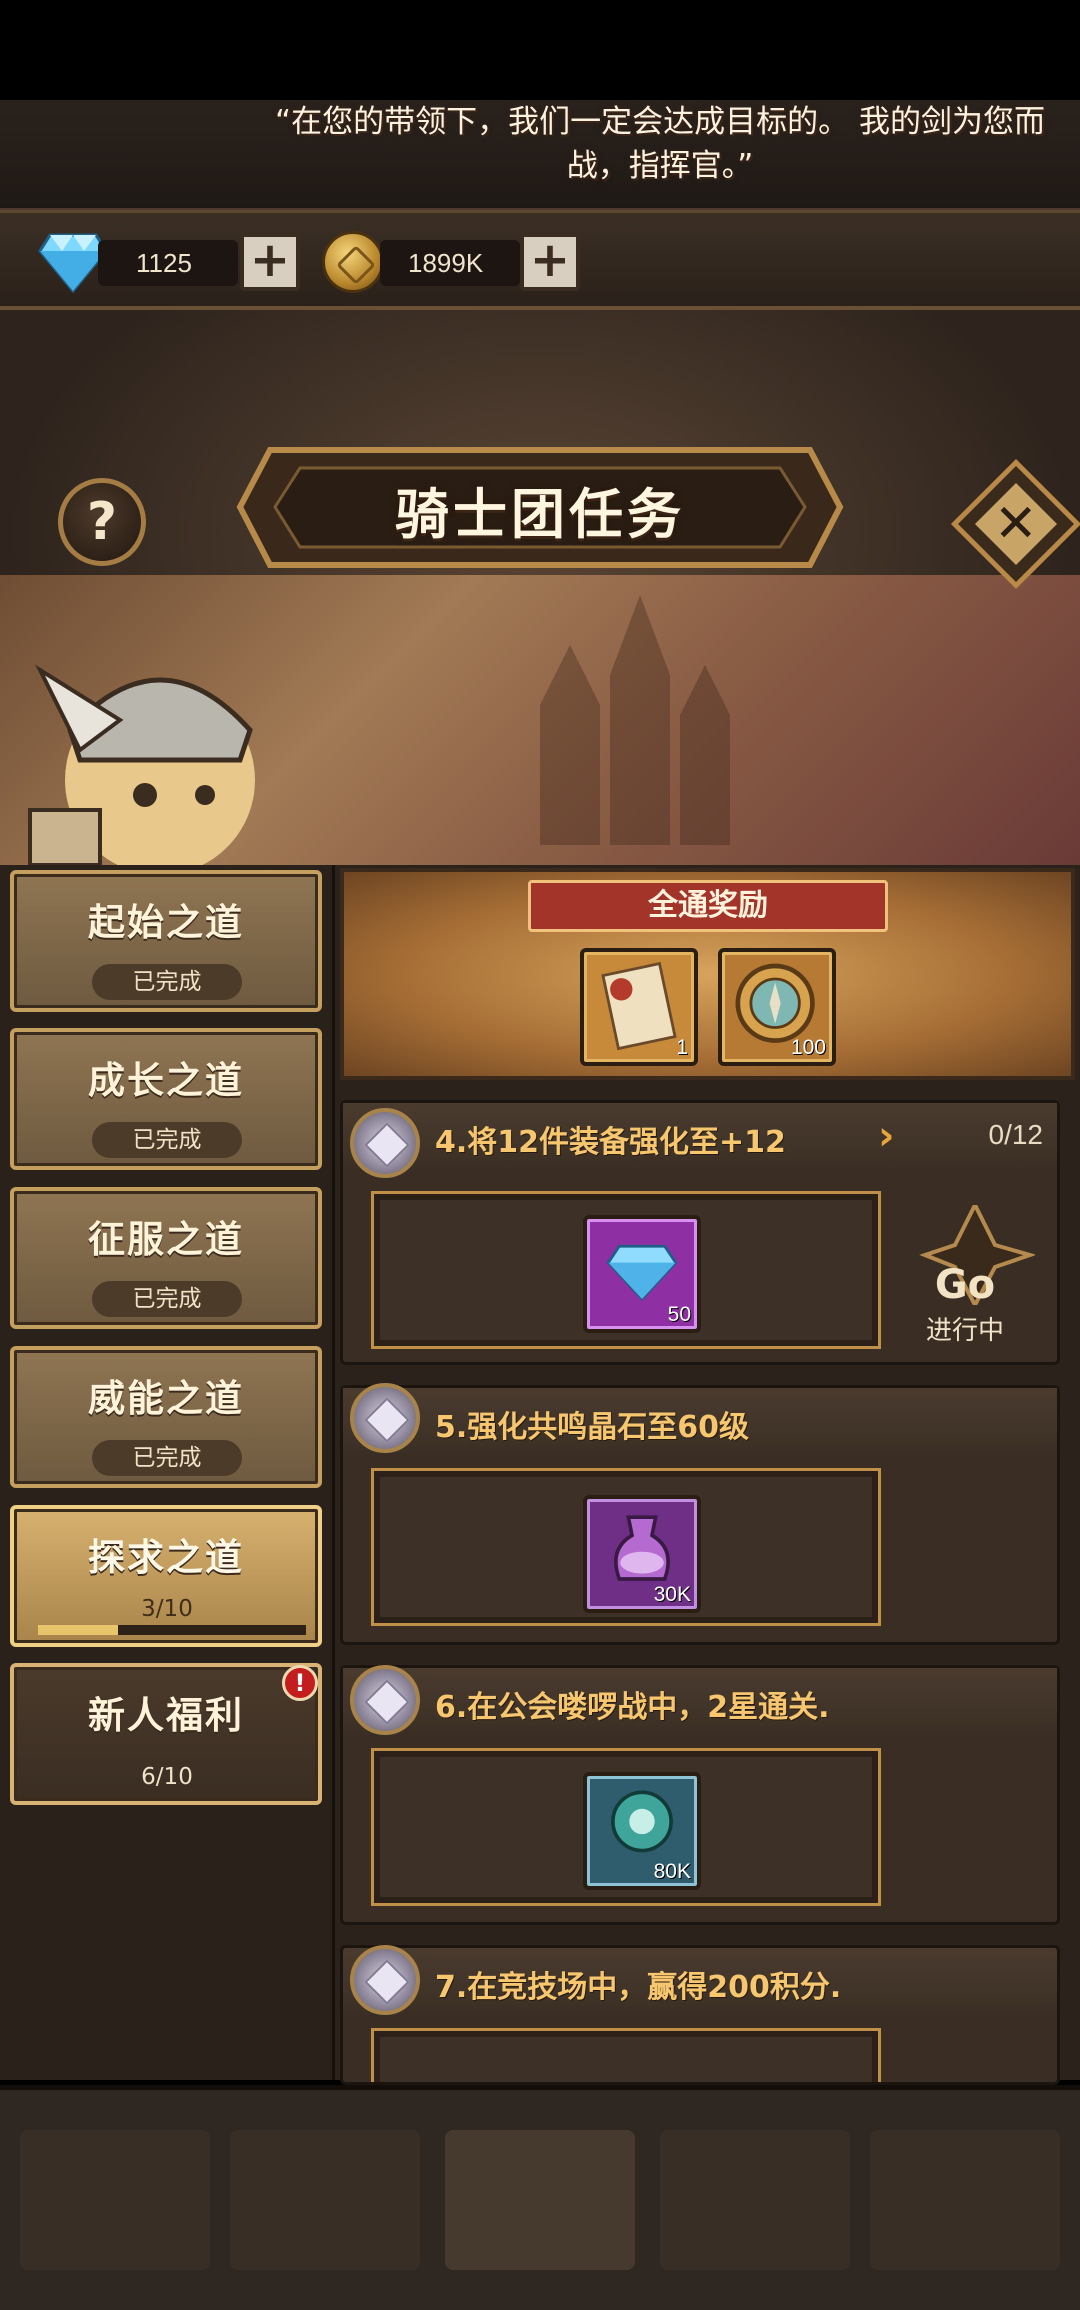 This screenshot has height=2310, width=1080. What do you see at coordinates (886, 1136) in the screenshot?
I see `chevron-right-icon: ›` at bounding box center [886, 1136].